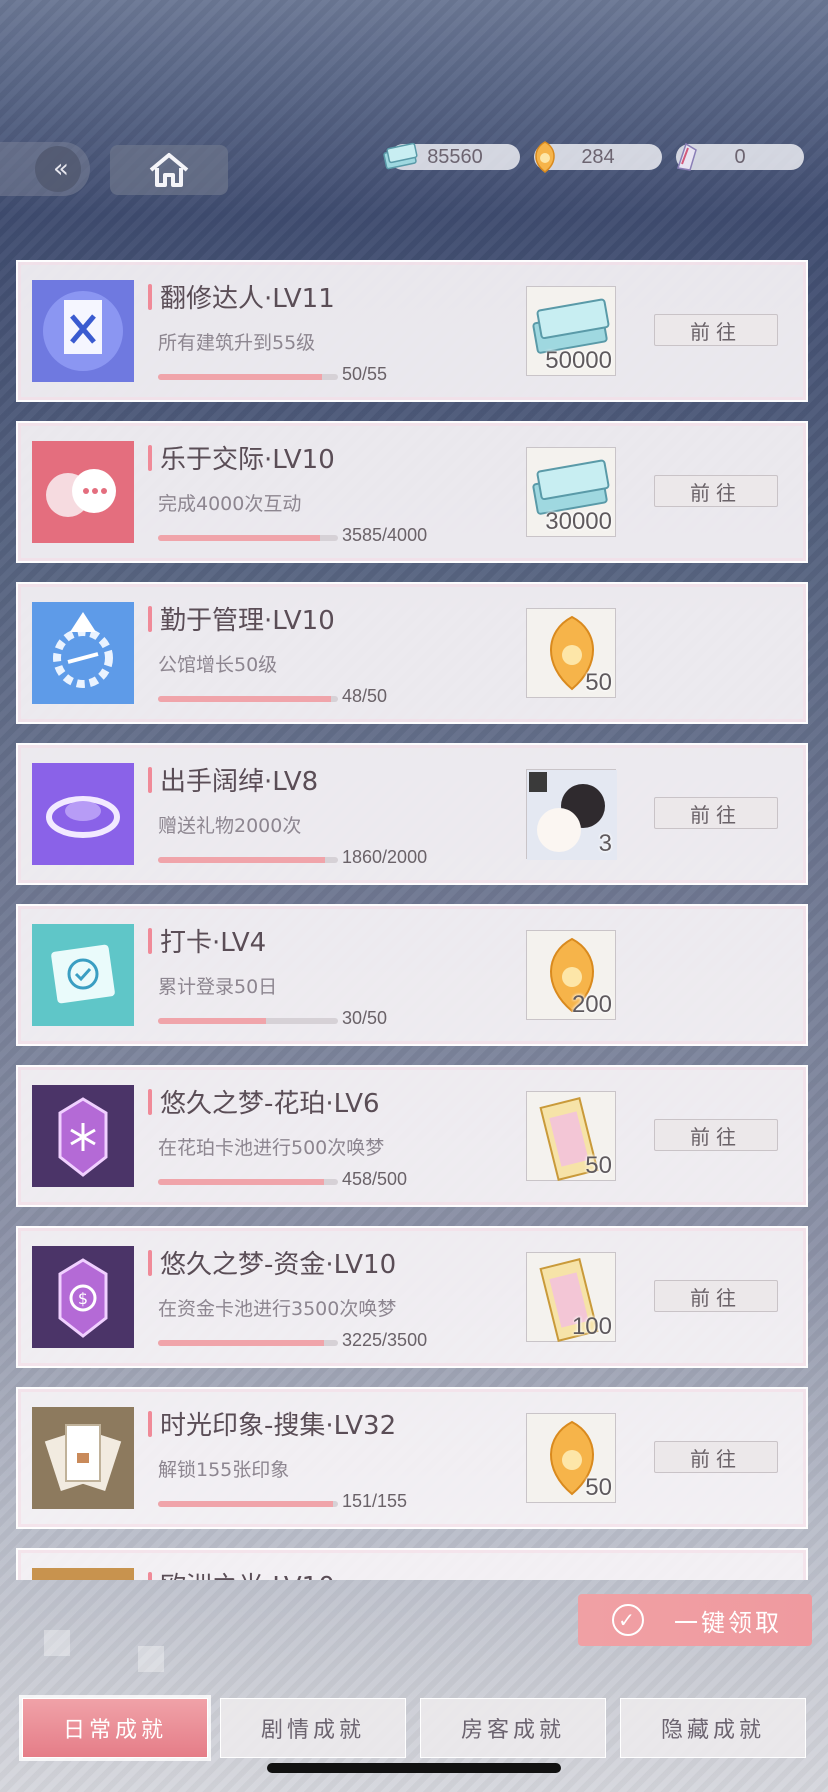 Image resolution: width=828 pixels, height=1792 pixels. I want to click on reward-item: 200, so click(571, 975).